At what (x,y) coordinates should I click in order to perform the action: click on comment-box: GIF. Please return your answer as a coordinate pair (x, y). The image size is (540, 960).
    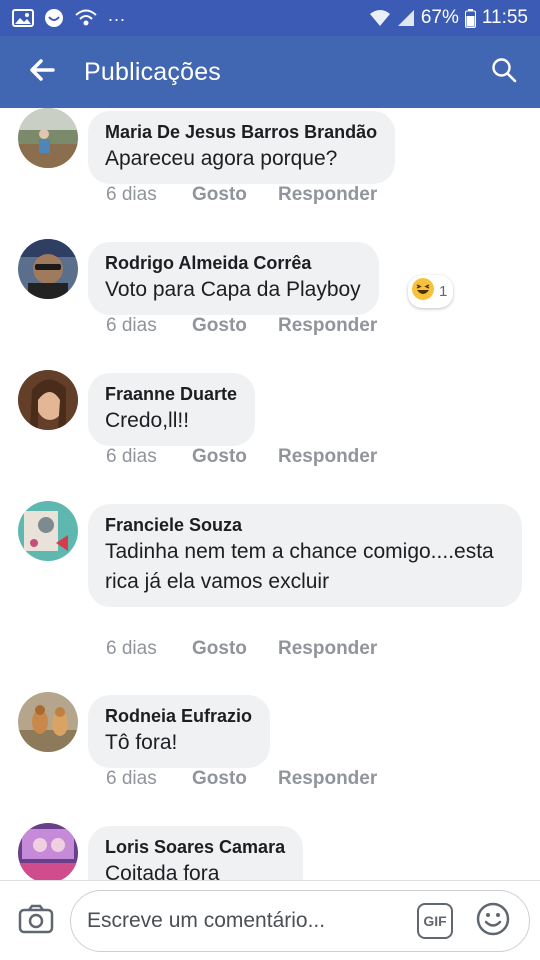
    Looking at the image, I should click on (300, 921).